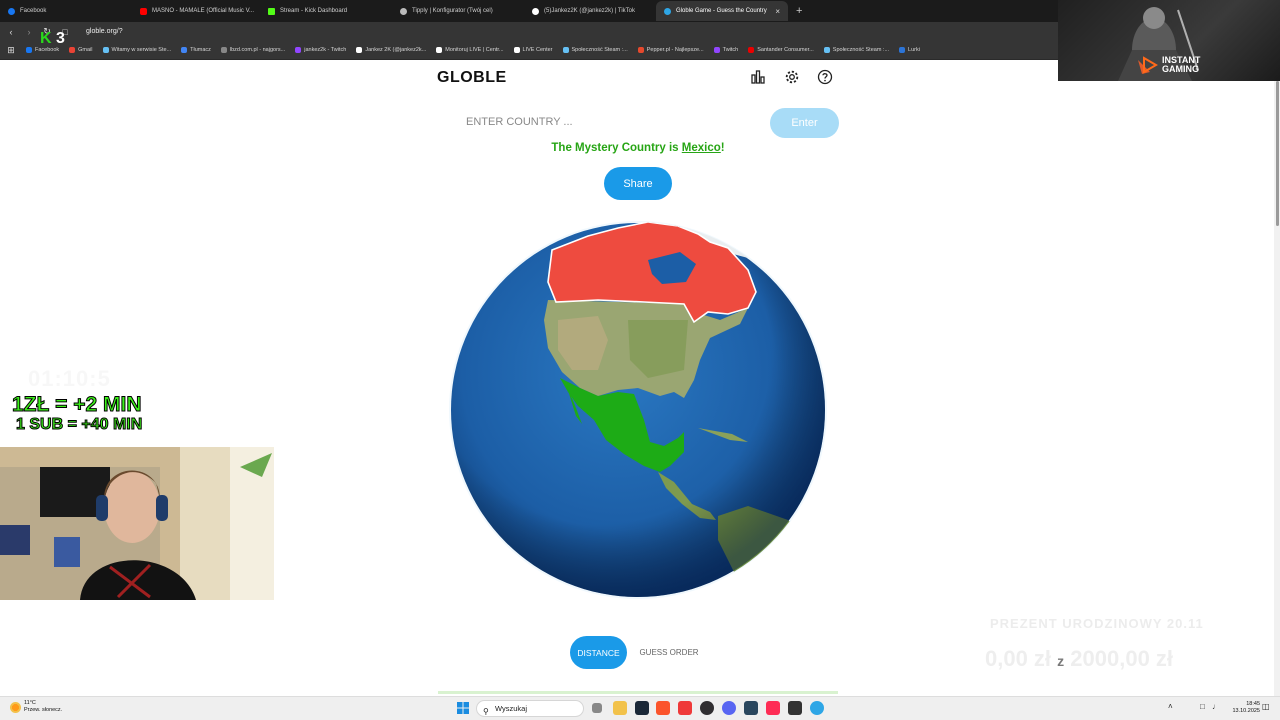  I want to click on system-clock: 18:45 13.10.2025, so click(1246, 708).